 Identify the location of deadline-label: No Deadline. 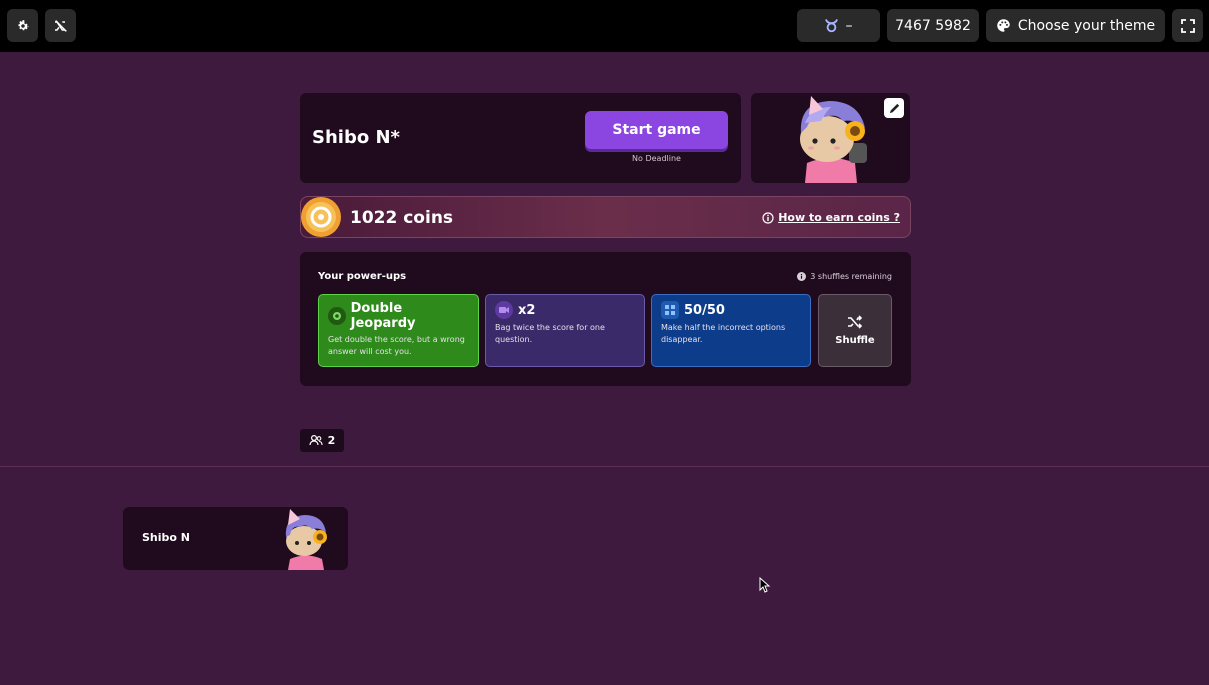
(656, 158).